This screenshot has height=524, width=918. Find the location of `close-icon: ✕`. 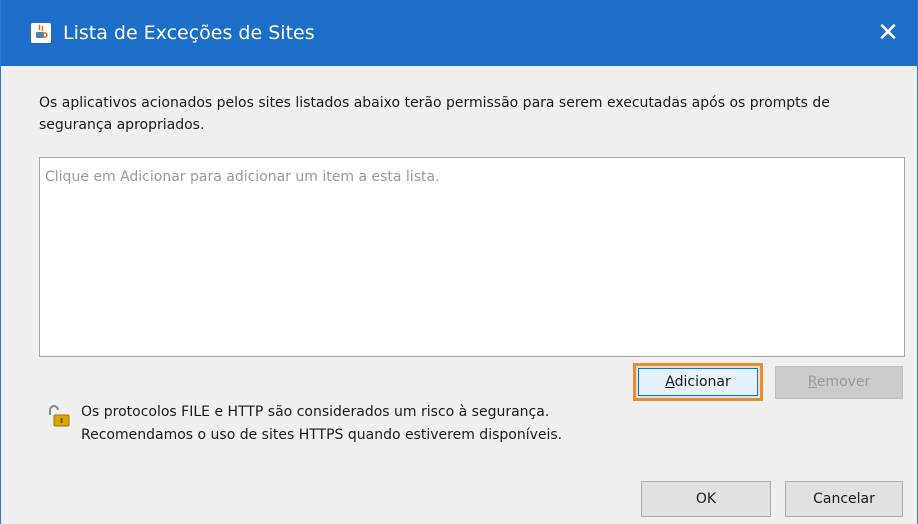

close-icon: ✕ is located at coordinates (888, 33).